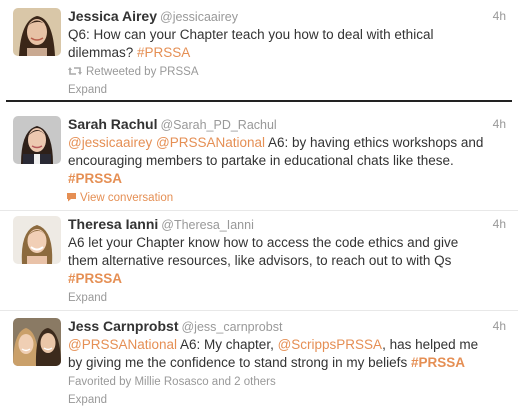 This screenshot has width=518, height=410. I want to click on author-handle: @jess_carnprobst, so click(231, 327).